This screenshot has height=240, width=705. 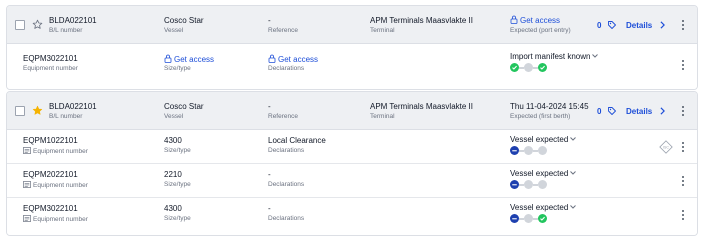 I want to click on equipment-number: EQPM2022101, so click(x=50, y=174).